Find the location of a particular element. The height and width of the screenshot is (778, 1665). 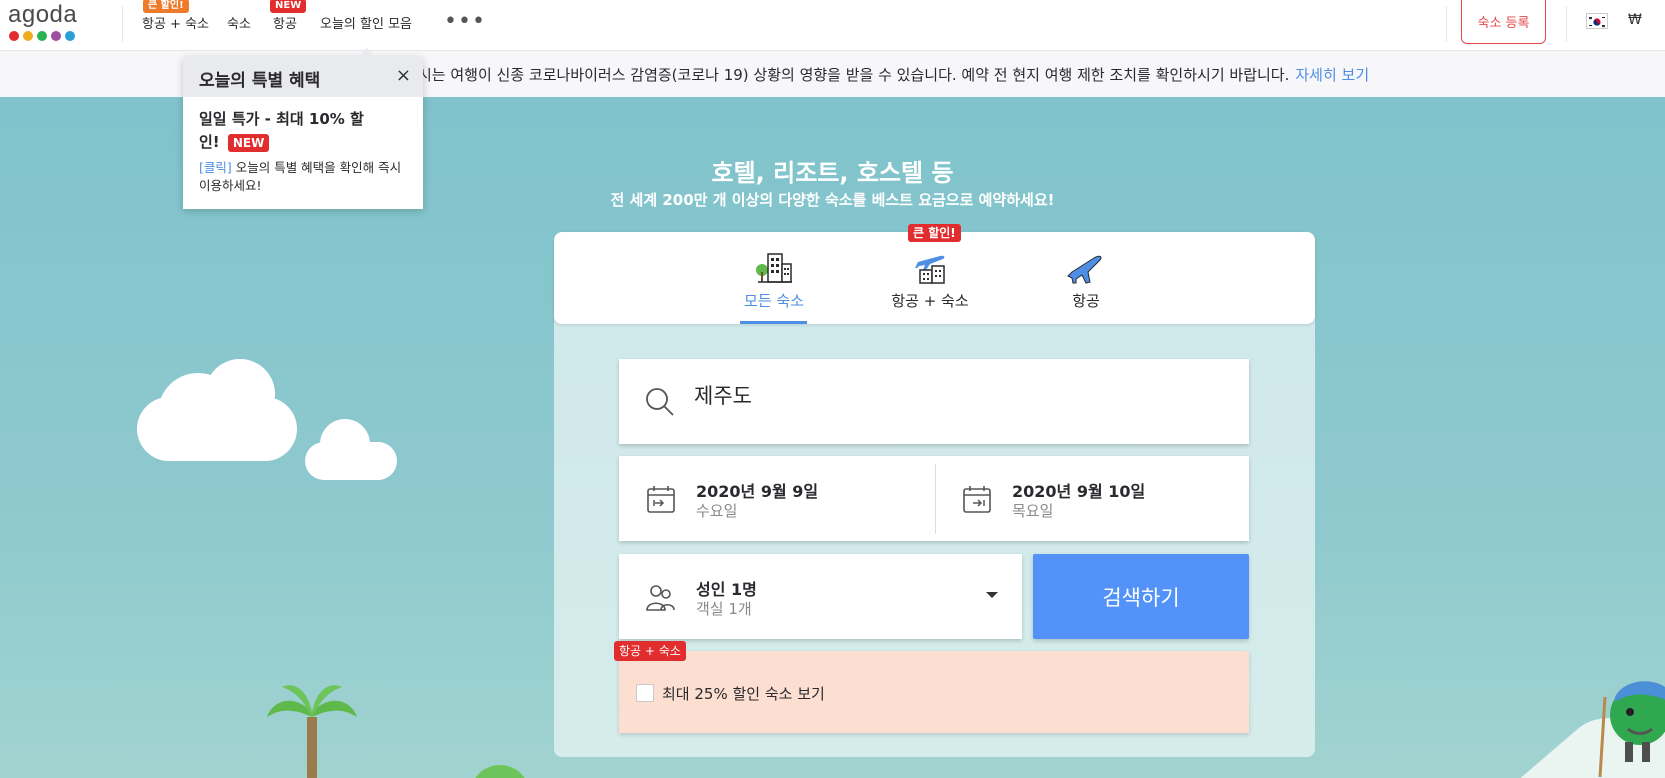

plane-building-icon is located at coordinates (930, 269).